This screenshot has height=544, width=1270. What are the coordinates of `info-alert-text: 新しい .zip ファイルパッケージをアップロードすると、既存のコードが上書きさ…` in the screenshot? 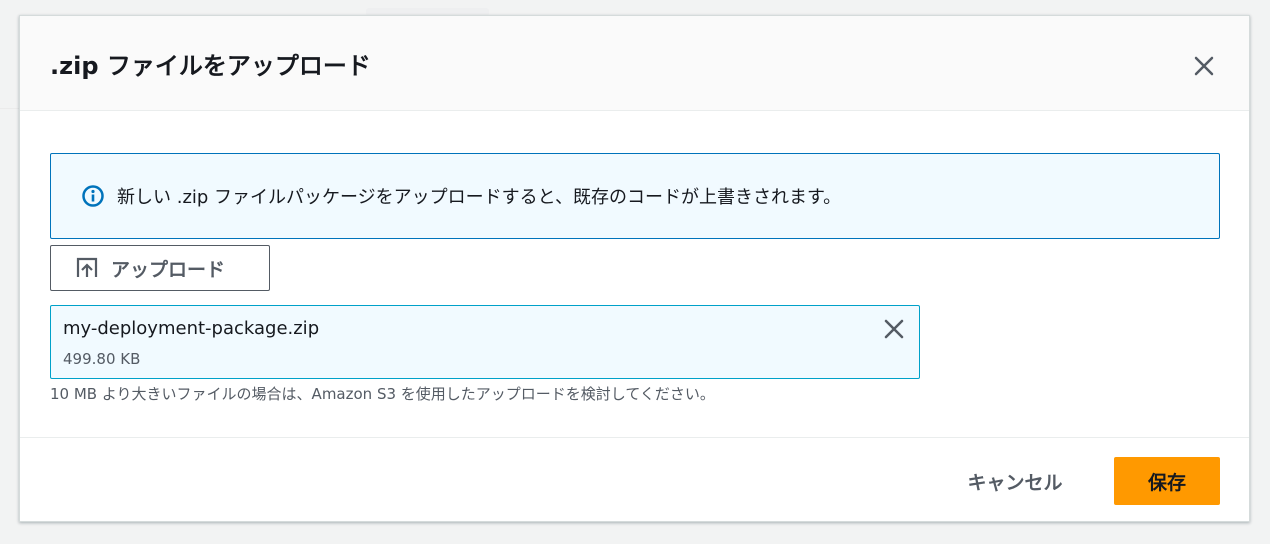 It's located at (479, 197).